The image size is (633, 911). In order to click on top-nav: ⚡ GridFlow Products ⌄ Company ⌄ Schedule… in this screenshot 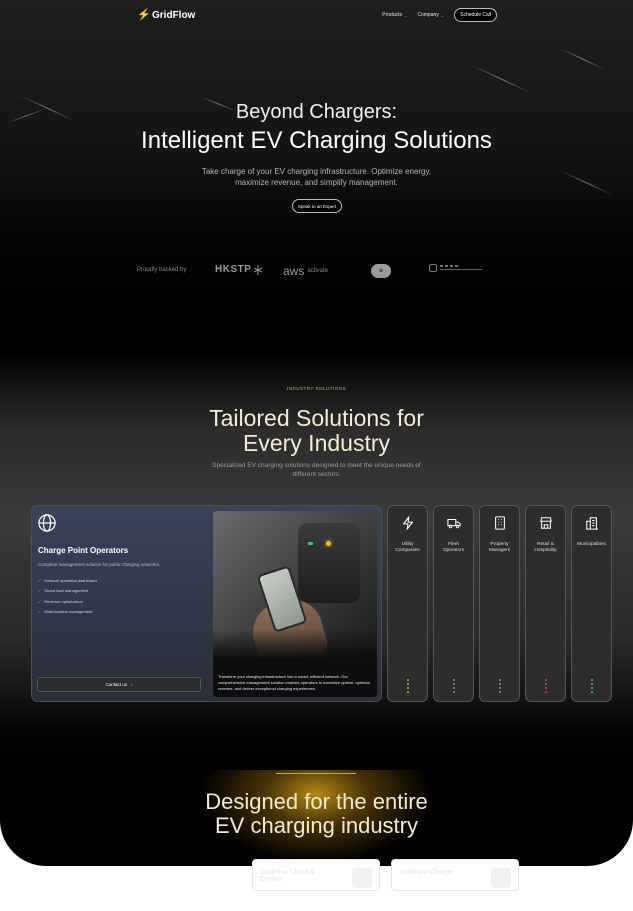, I will do `click(317, 15)`.